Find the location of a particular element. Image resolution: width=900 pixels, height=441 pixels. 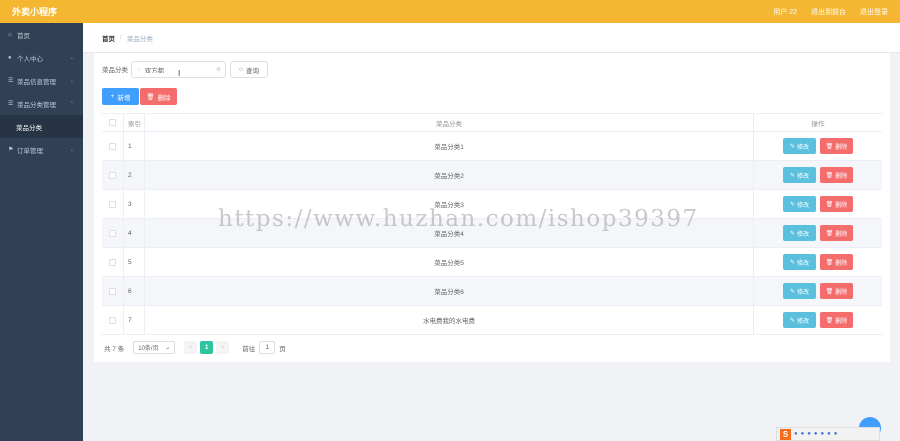

select-all-checkbox is located at coordinates (112, 122).